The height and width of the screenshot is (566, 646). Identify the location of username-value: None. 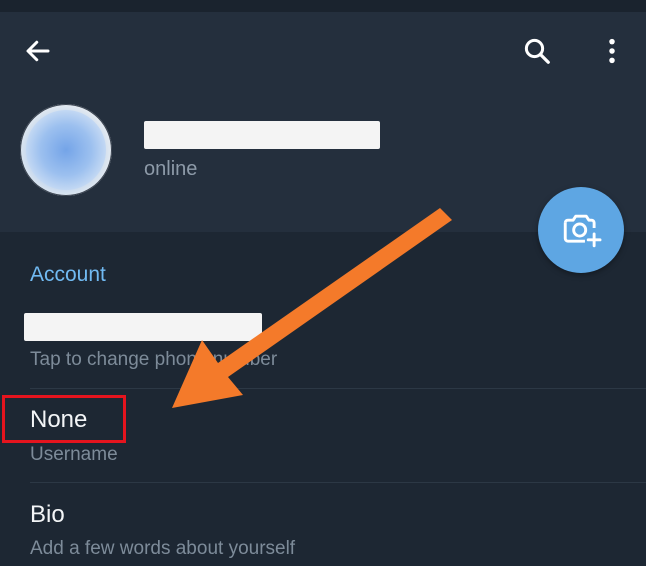
(59, 419).